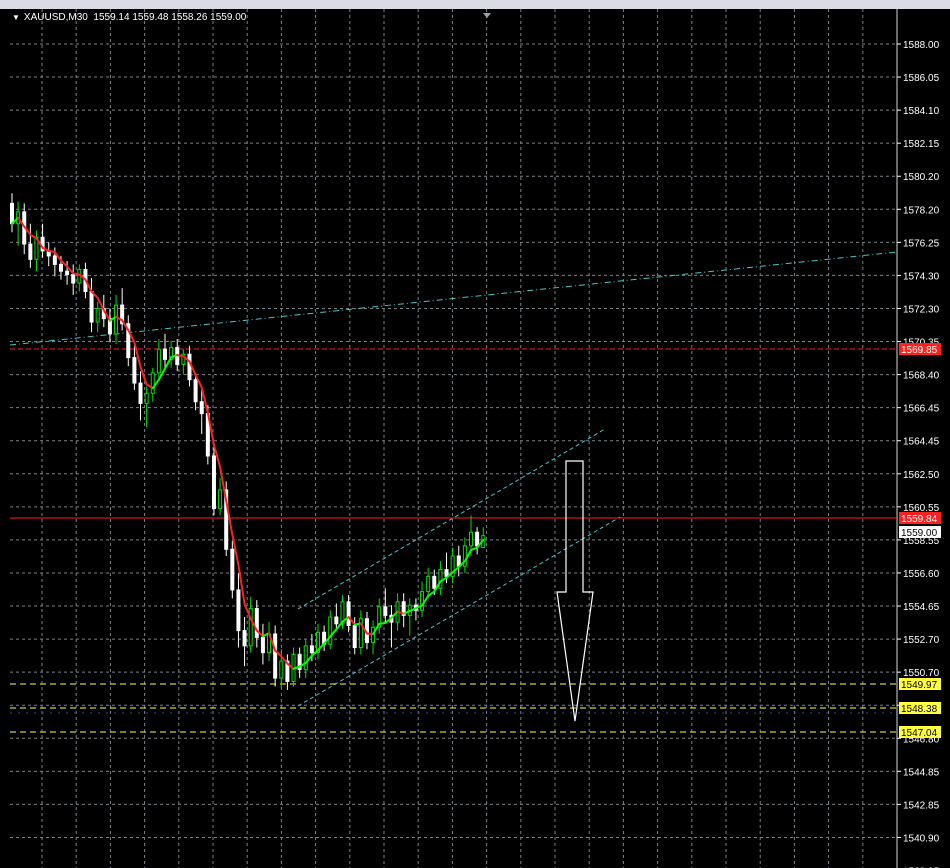 The width and height of the screenshot is (950, 868). Describe the element at coordinates (459, 611) in the screenshot. I see `channel-lower-line` at that location.